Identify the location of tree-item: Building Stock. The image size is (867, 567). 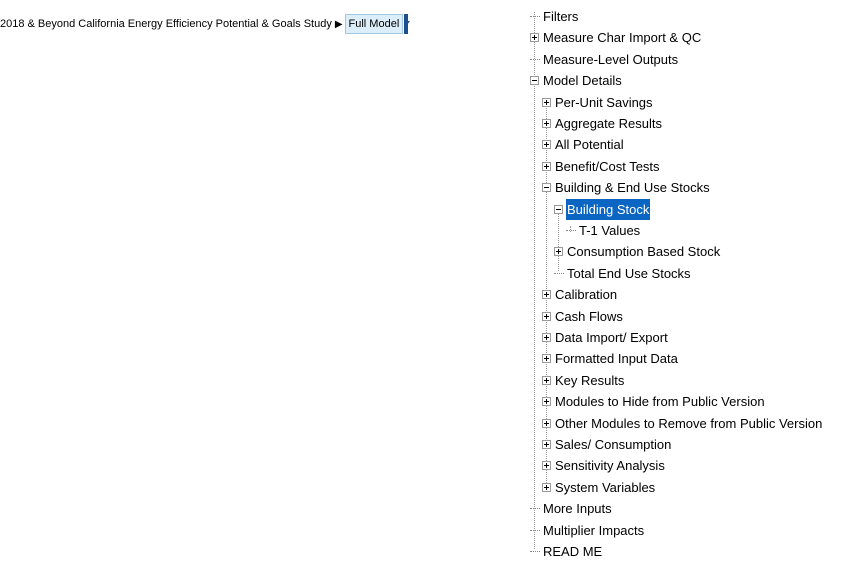
(602, 209).